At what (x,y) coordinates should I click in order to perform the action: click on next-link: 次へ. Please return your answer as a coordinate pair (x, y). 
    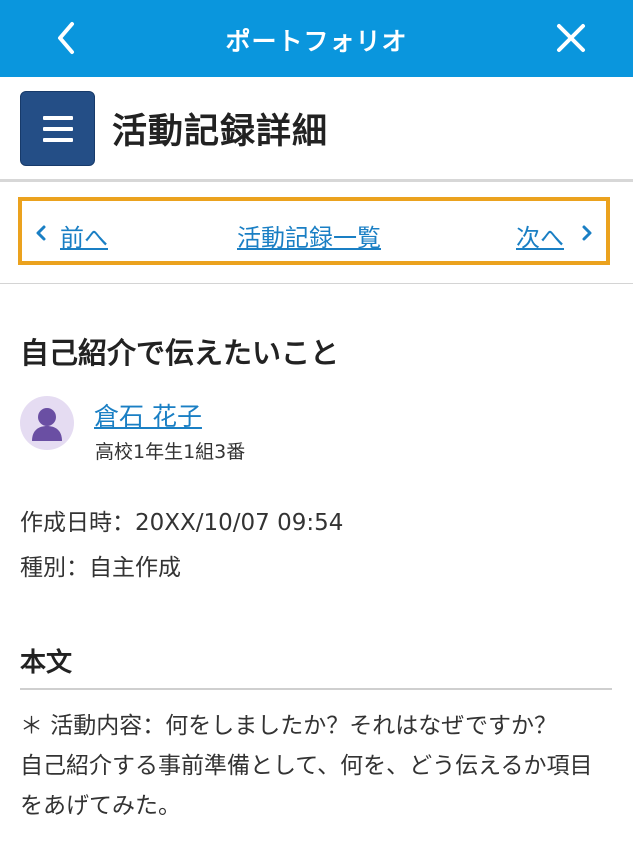
    Looking at the image, I should click on (540, 235).